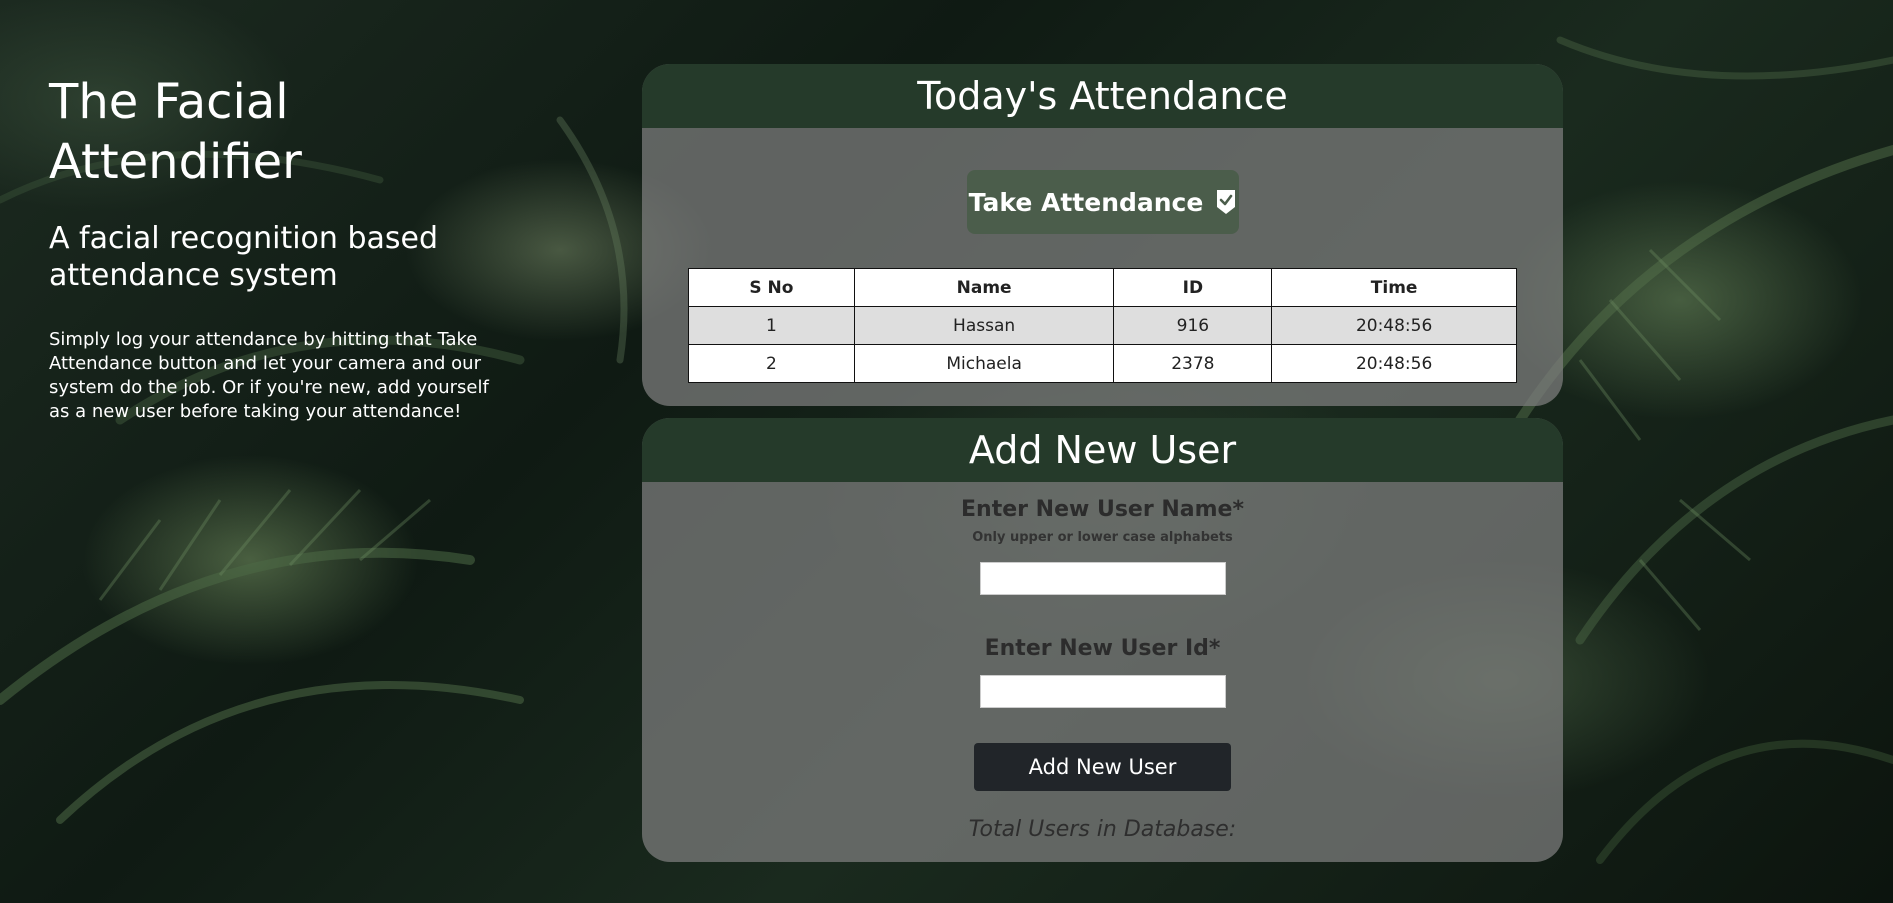 The image size is (1893, 903). Describe the element at coordinates (1102, 578) in the screenshot. I see `user-name-input` at that location.